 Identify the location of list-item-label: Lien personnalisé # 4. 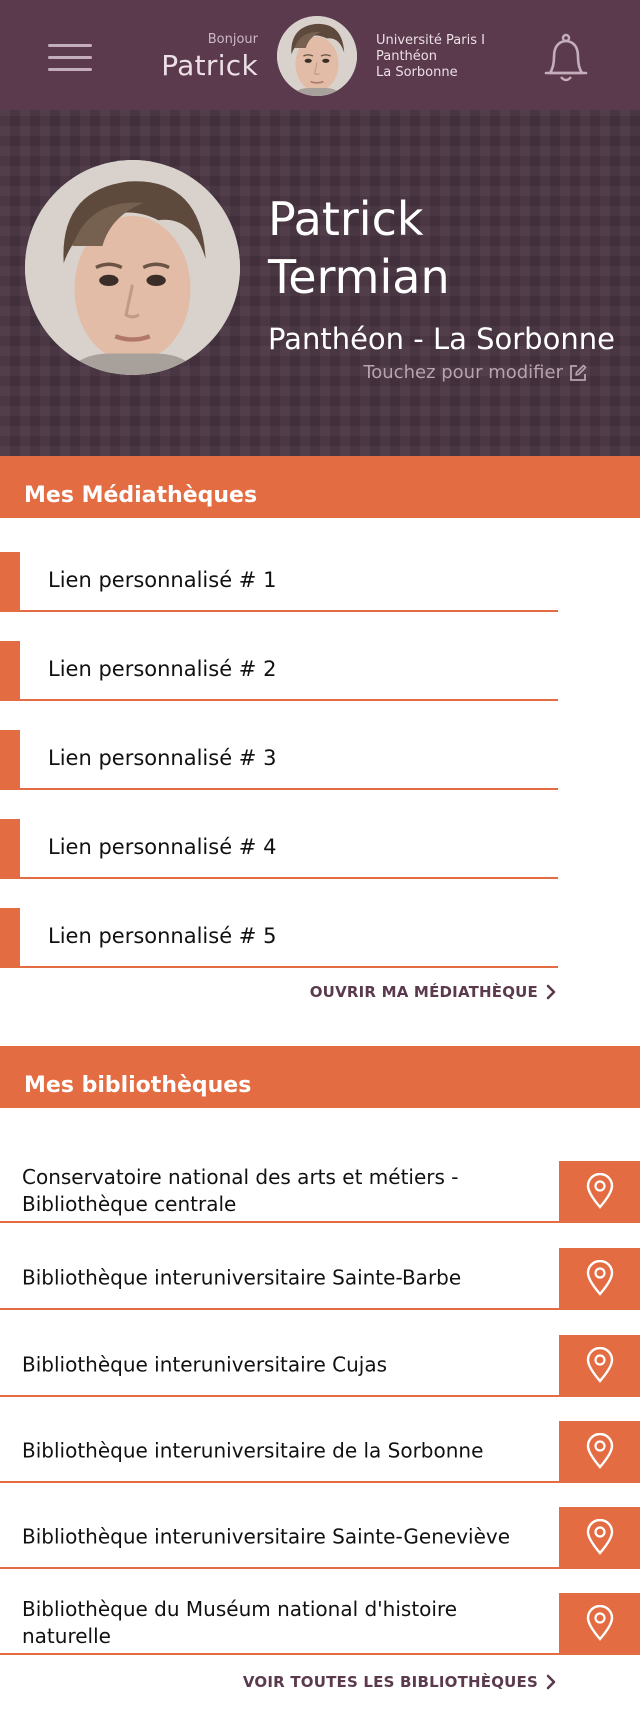
(162, 847).